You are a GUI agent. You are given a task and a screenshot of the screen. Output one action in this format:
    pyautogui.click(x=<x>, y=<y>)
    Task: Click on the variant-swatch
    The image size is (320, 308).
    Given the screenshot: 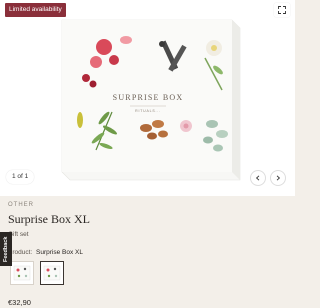 What is the action you would take?
    pyautogui.click(x=22, y=273)
    